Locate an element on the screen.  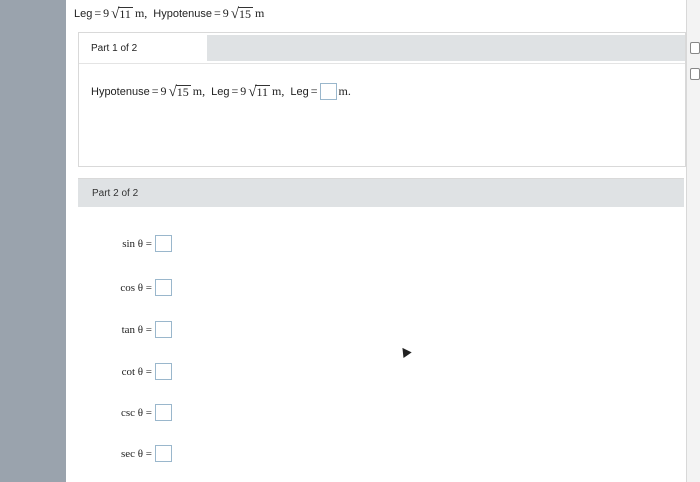
answer-unit: m. is located at coordinates (344, 91).